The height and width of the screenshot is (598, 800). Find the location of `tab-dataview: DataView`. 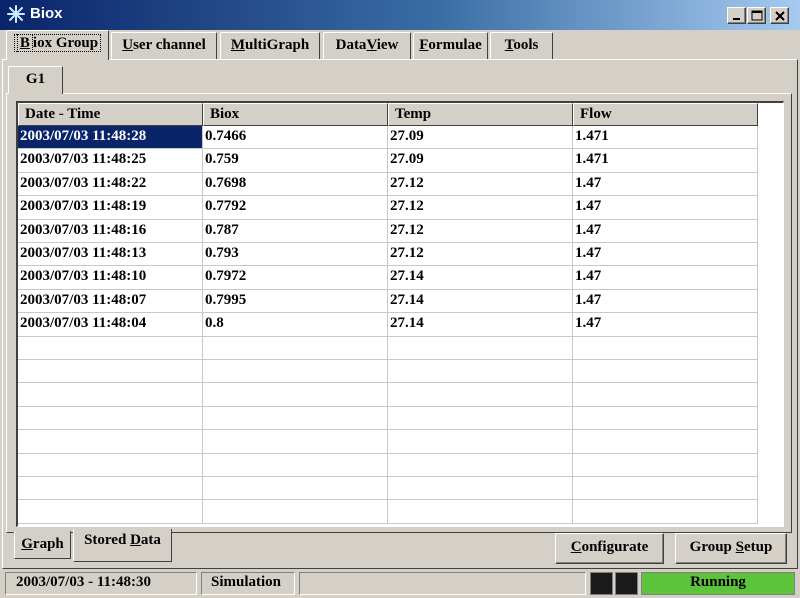

tab-dataview: DataView is located at coordinates (367, 45).